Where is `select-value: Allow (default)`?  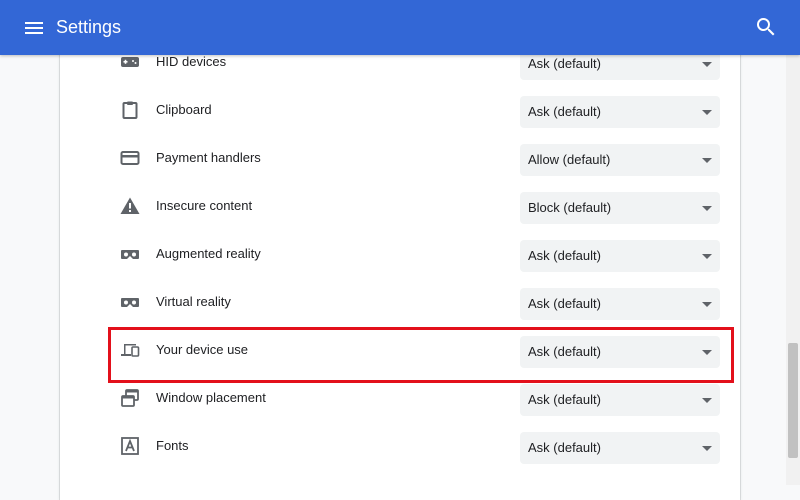 select-value: Allow (default) is located at coordinates (569, 159).